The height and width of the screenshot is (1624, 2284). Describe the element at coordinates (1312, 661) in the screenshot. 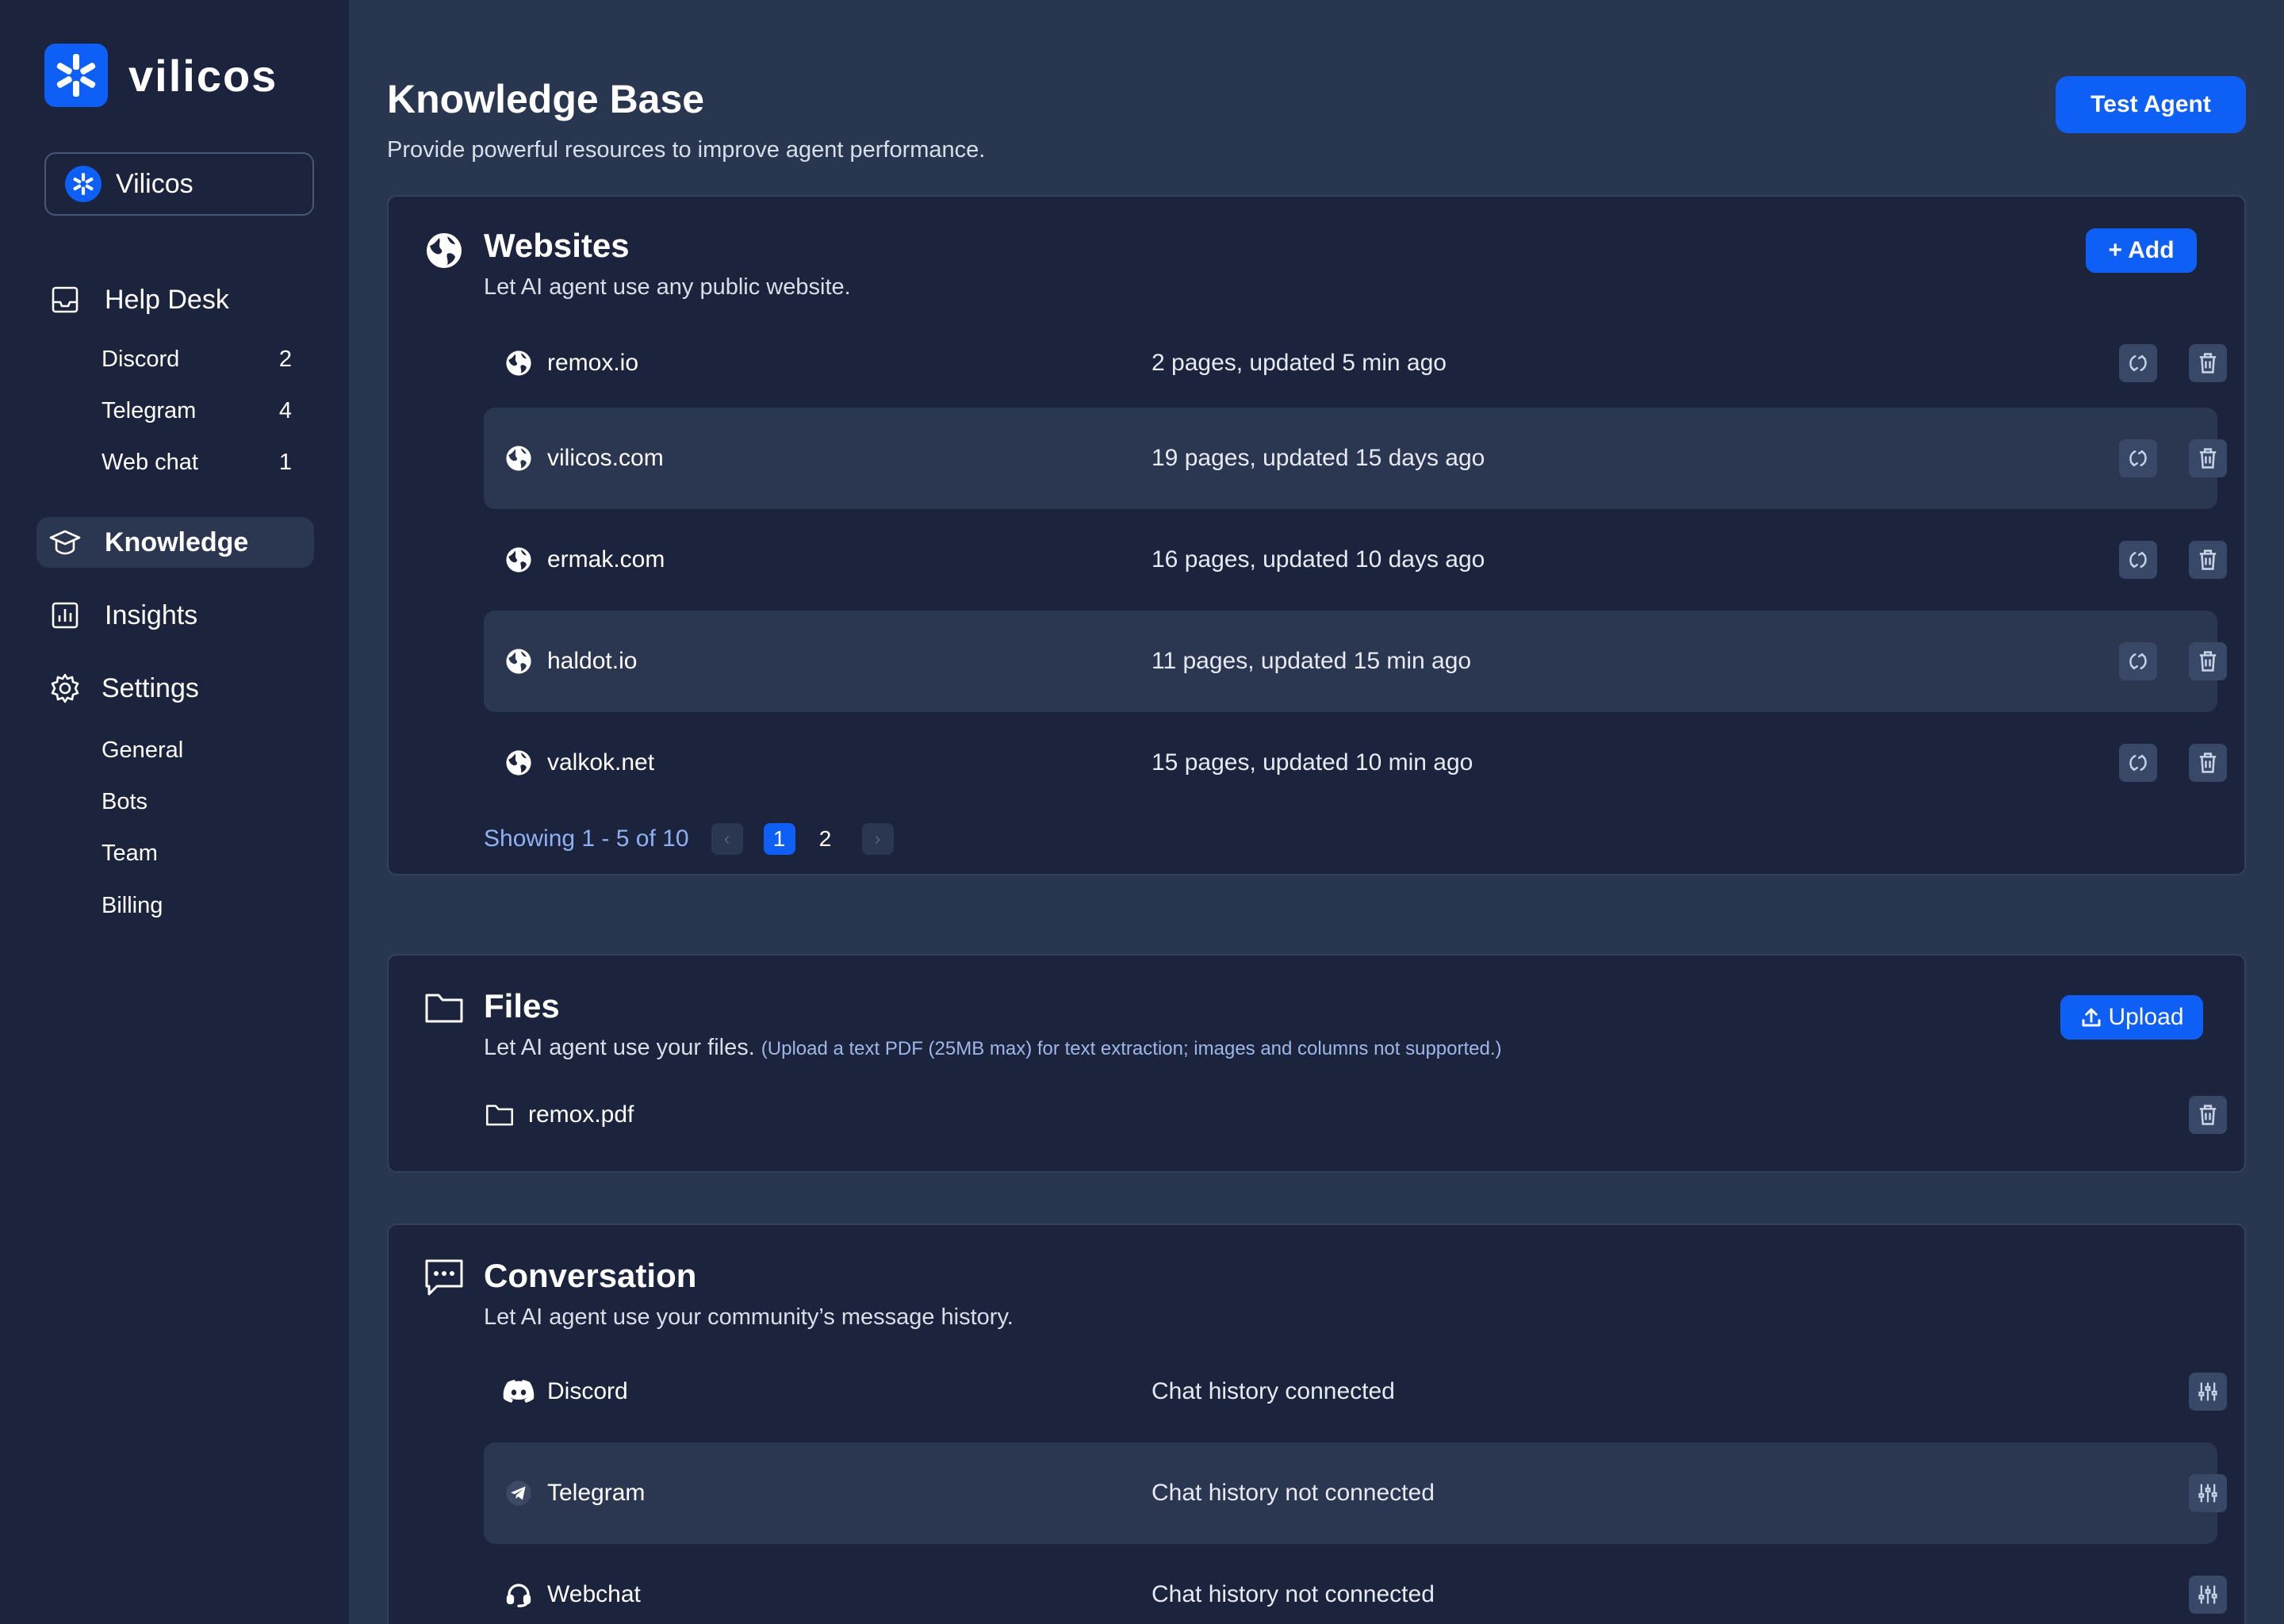

I see `website-meta: 11 pages, updated 15 min ago` at that location.